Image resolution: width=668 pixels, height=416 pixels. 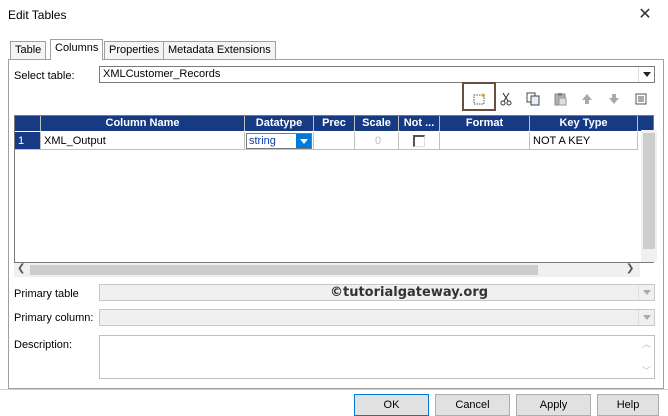 I want to click on not-null-checkbox, so click(x=419, y=141).